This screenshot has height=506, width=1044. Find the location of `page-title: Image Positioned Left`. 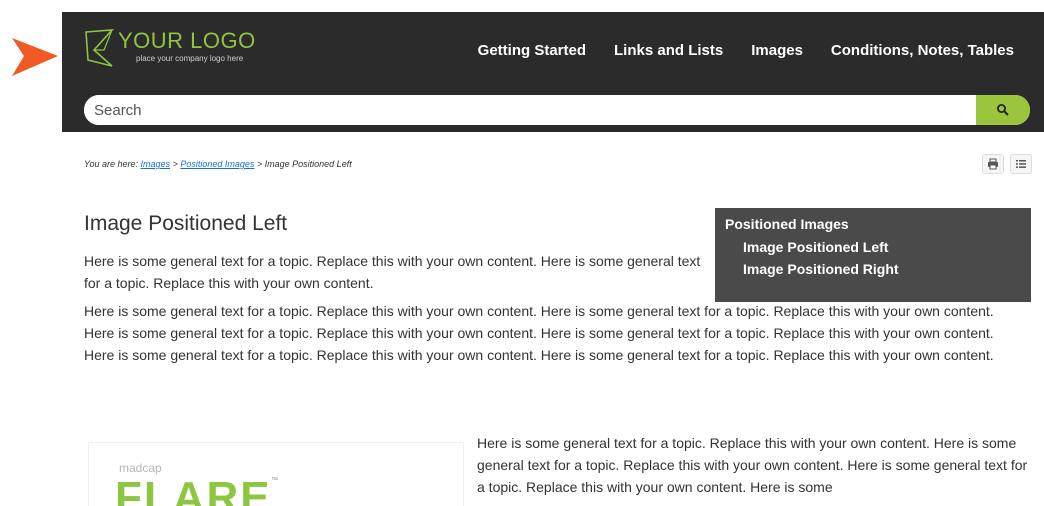

page-title: Image Positioned Left is located at coordinates (186, 223).